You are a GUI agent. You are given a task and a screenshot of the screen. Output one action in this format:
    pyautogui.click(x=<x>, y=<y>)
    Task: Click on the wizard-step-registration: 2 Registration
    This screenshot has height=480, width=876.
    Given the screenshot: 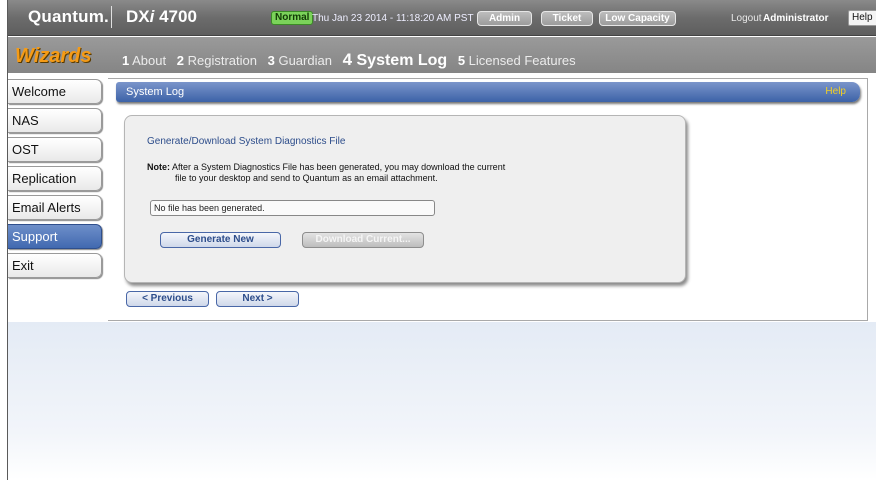 What is the action you would take?
    pyautogui.click(x=217, y=60)
    